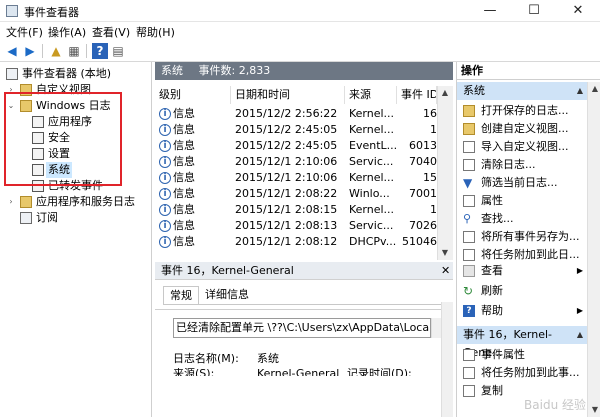 Image resolution: width=600 pixels, height=417 pixels. I want to click on tree-subscriptions: 订阅, so click(75, 218).